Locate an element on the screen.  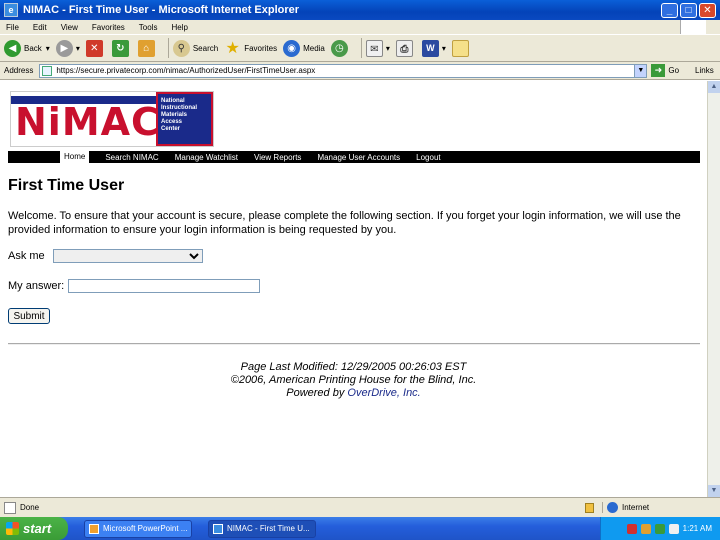
star-icon: ★ is located at coordinates (232, 48).